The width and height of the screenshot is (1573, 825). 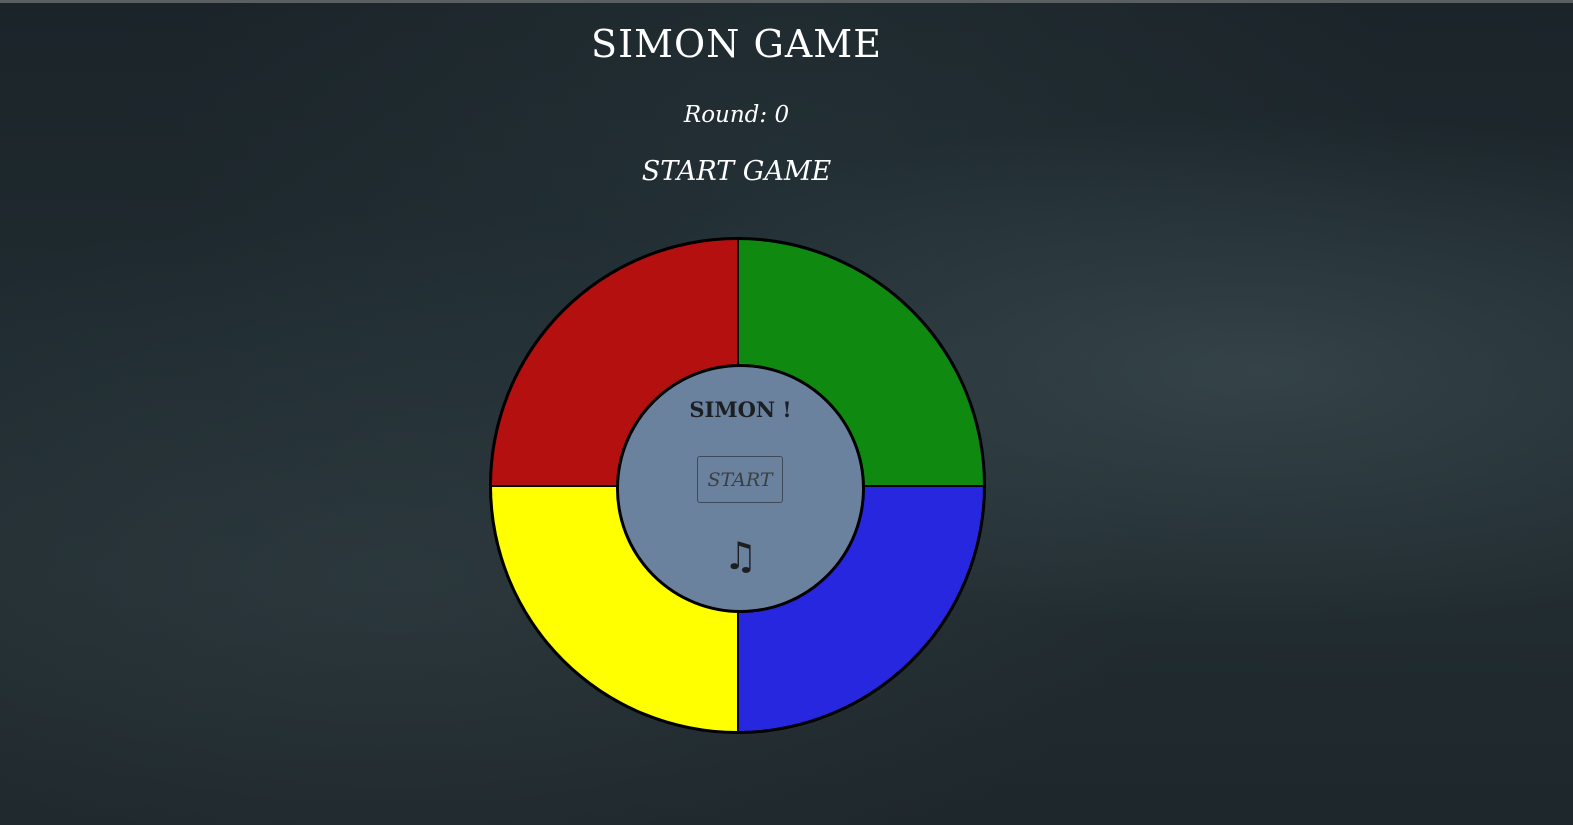 I want to click on center-panel: SIMON ! START ♫, so click(x=740, y=488).